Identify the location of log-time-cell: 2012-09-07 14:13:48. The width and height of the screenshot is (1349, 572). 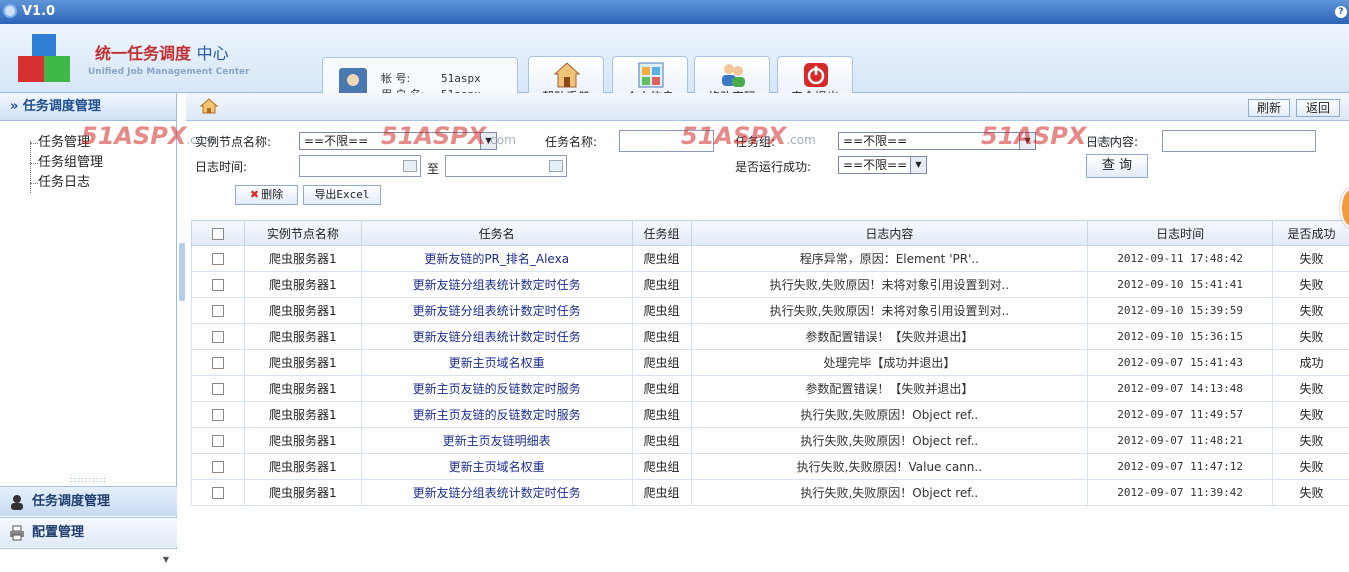
(1180, 388).